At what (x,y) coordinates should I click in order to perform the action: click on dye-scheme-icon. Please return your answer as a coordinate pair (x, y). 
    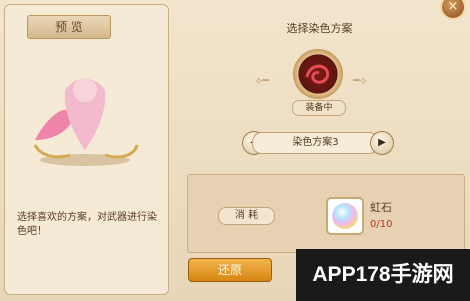
    Looking at the image, I should click on (318, 74).